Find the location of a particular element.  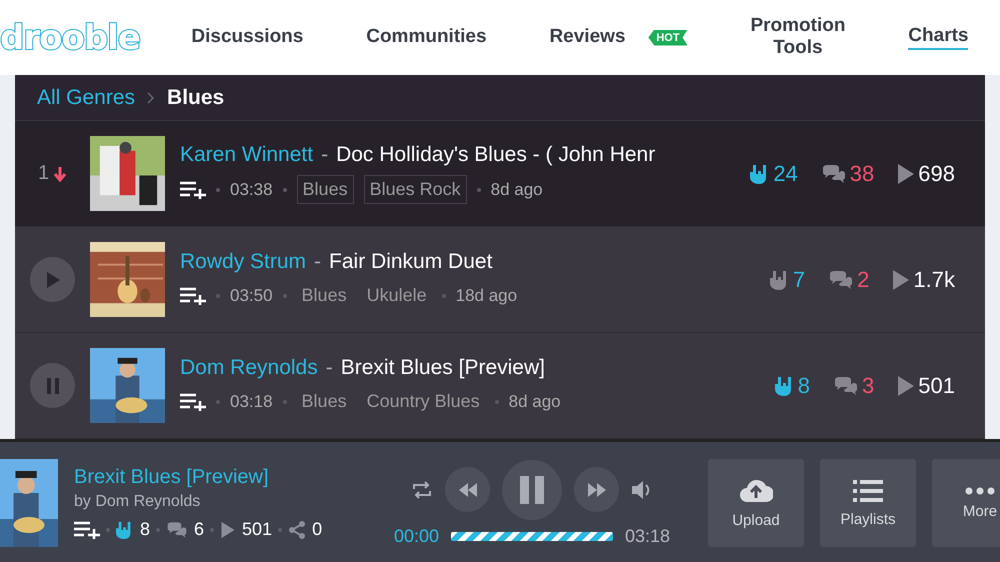

list-icon is located at coordinates (868, 490).